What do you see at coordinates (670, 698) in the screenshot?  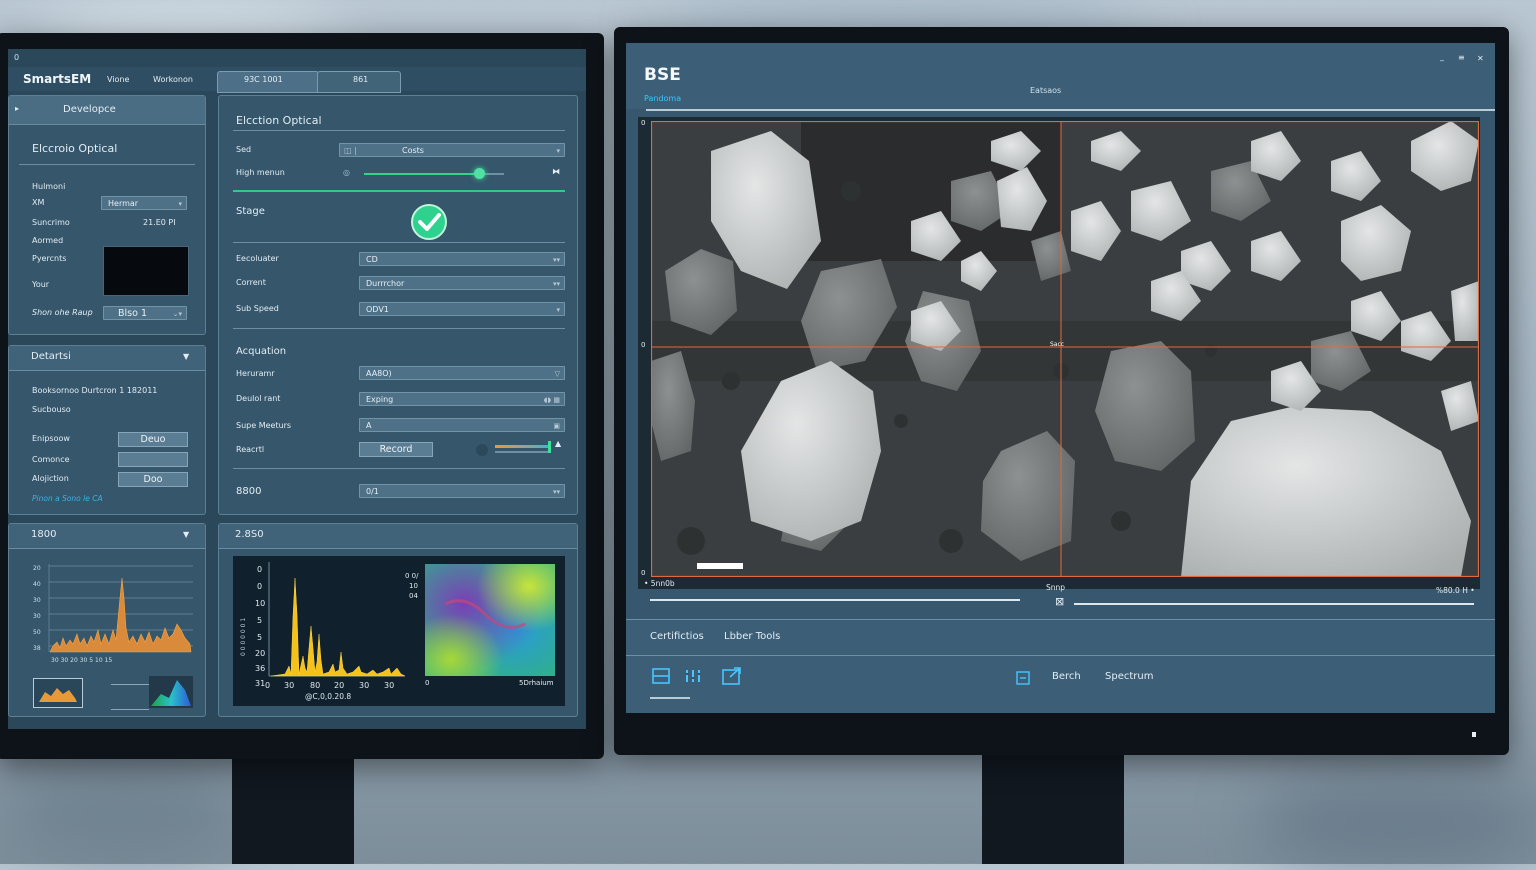 I see `active-tab-underline` at bounding box center [670, 698].